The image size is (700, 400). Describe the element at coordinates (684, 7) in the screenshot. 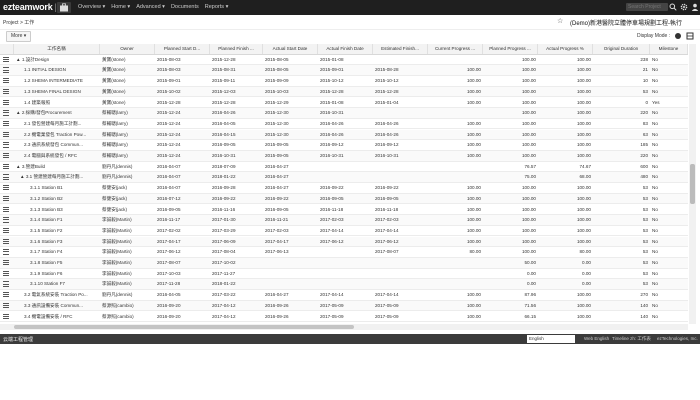

I see `gear-icon` at that location.